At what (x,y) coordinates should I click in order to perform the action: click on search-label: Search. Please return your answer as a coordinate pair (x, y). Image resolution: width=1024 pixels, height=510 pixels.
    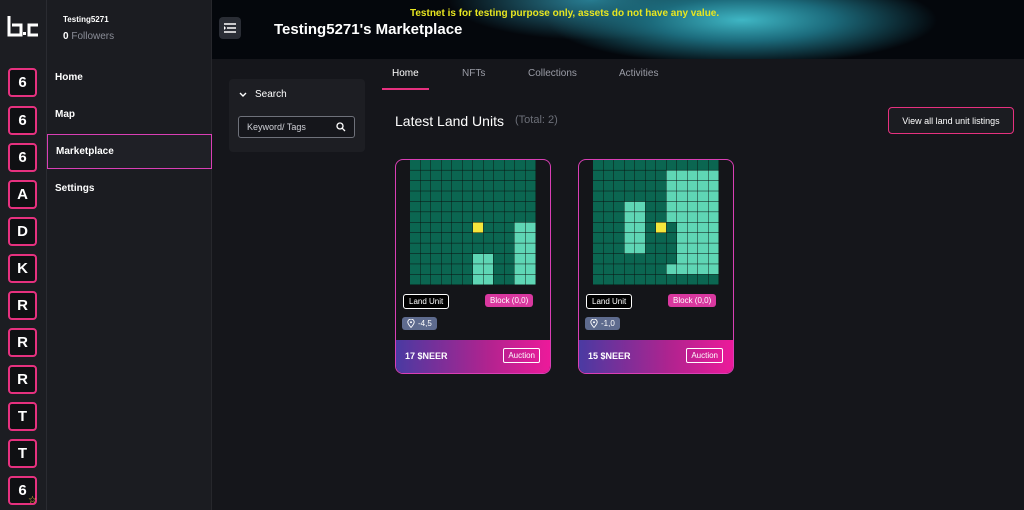
    Looking at the image, I should click on (271, 94).